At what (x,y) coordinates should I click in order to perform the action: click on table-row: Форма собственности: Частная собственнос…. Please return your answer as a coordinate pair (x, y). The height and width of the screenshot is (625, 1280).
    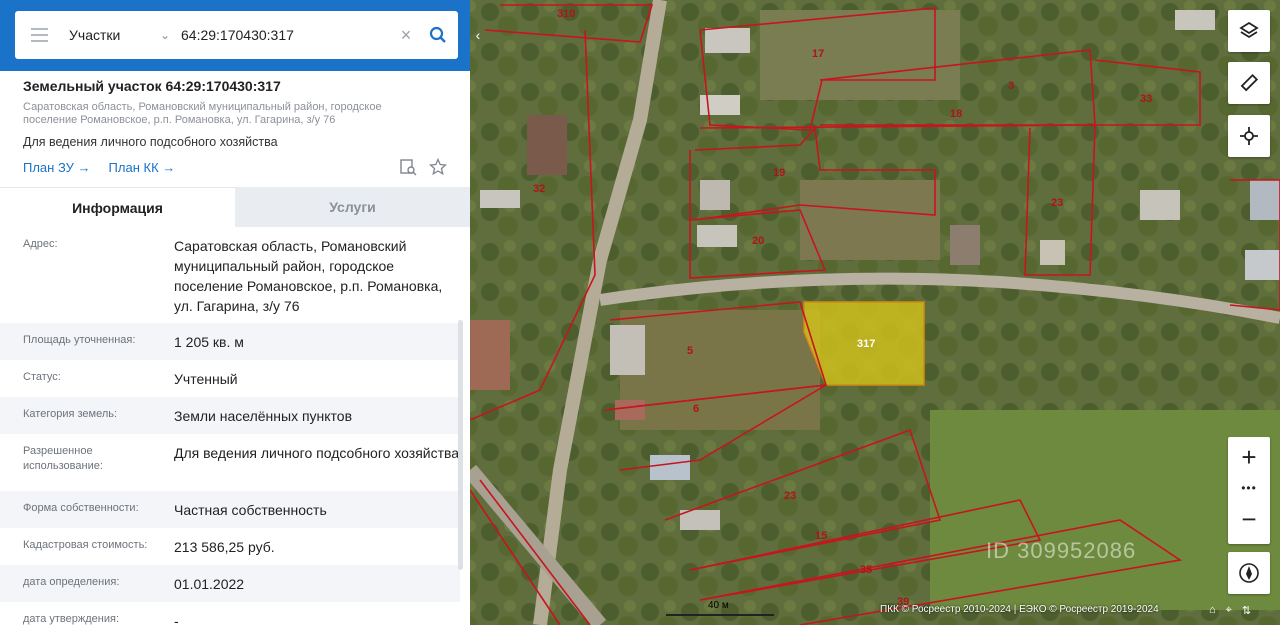
    Looking at the image, I should click on (230, 509).